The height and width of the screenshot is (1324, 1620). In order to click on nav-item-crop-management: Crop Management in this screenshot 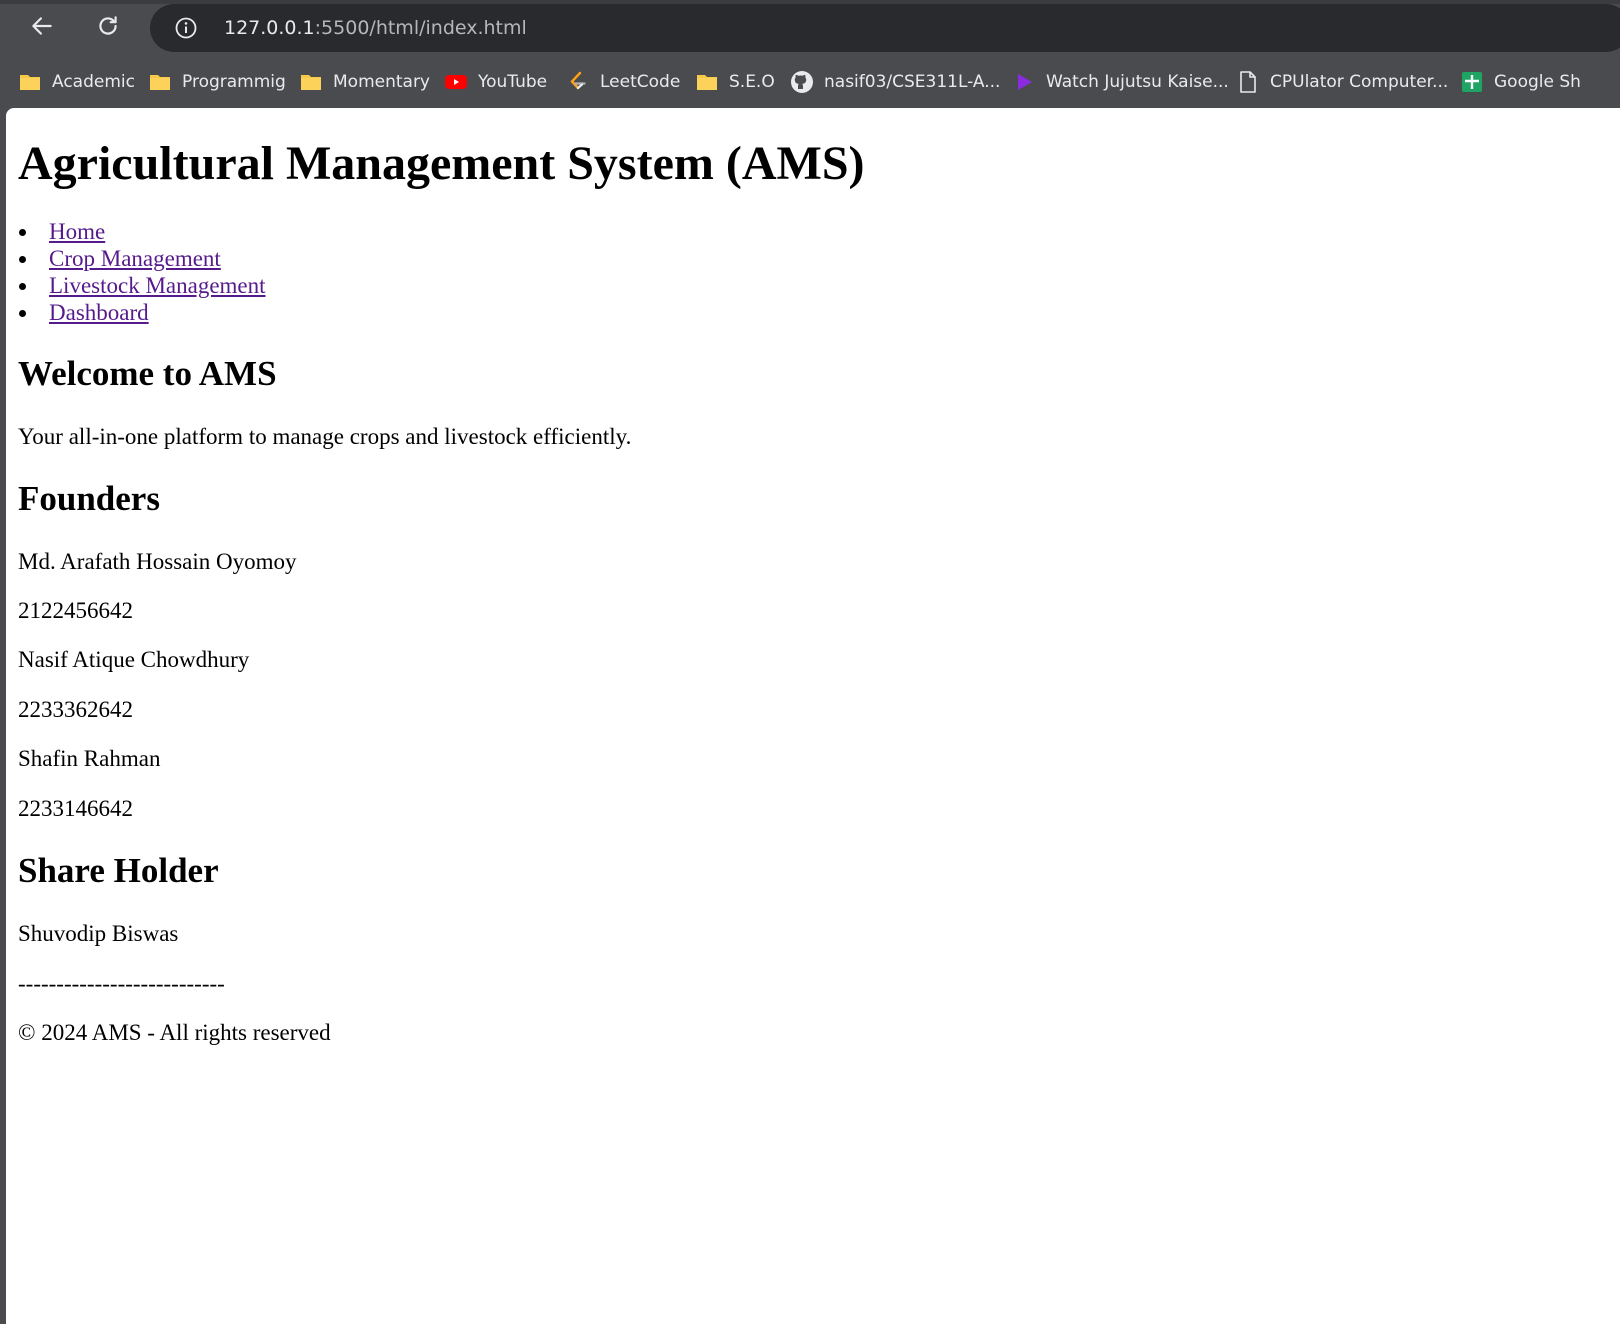, I will do `click(142, 258)`.